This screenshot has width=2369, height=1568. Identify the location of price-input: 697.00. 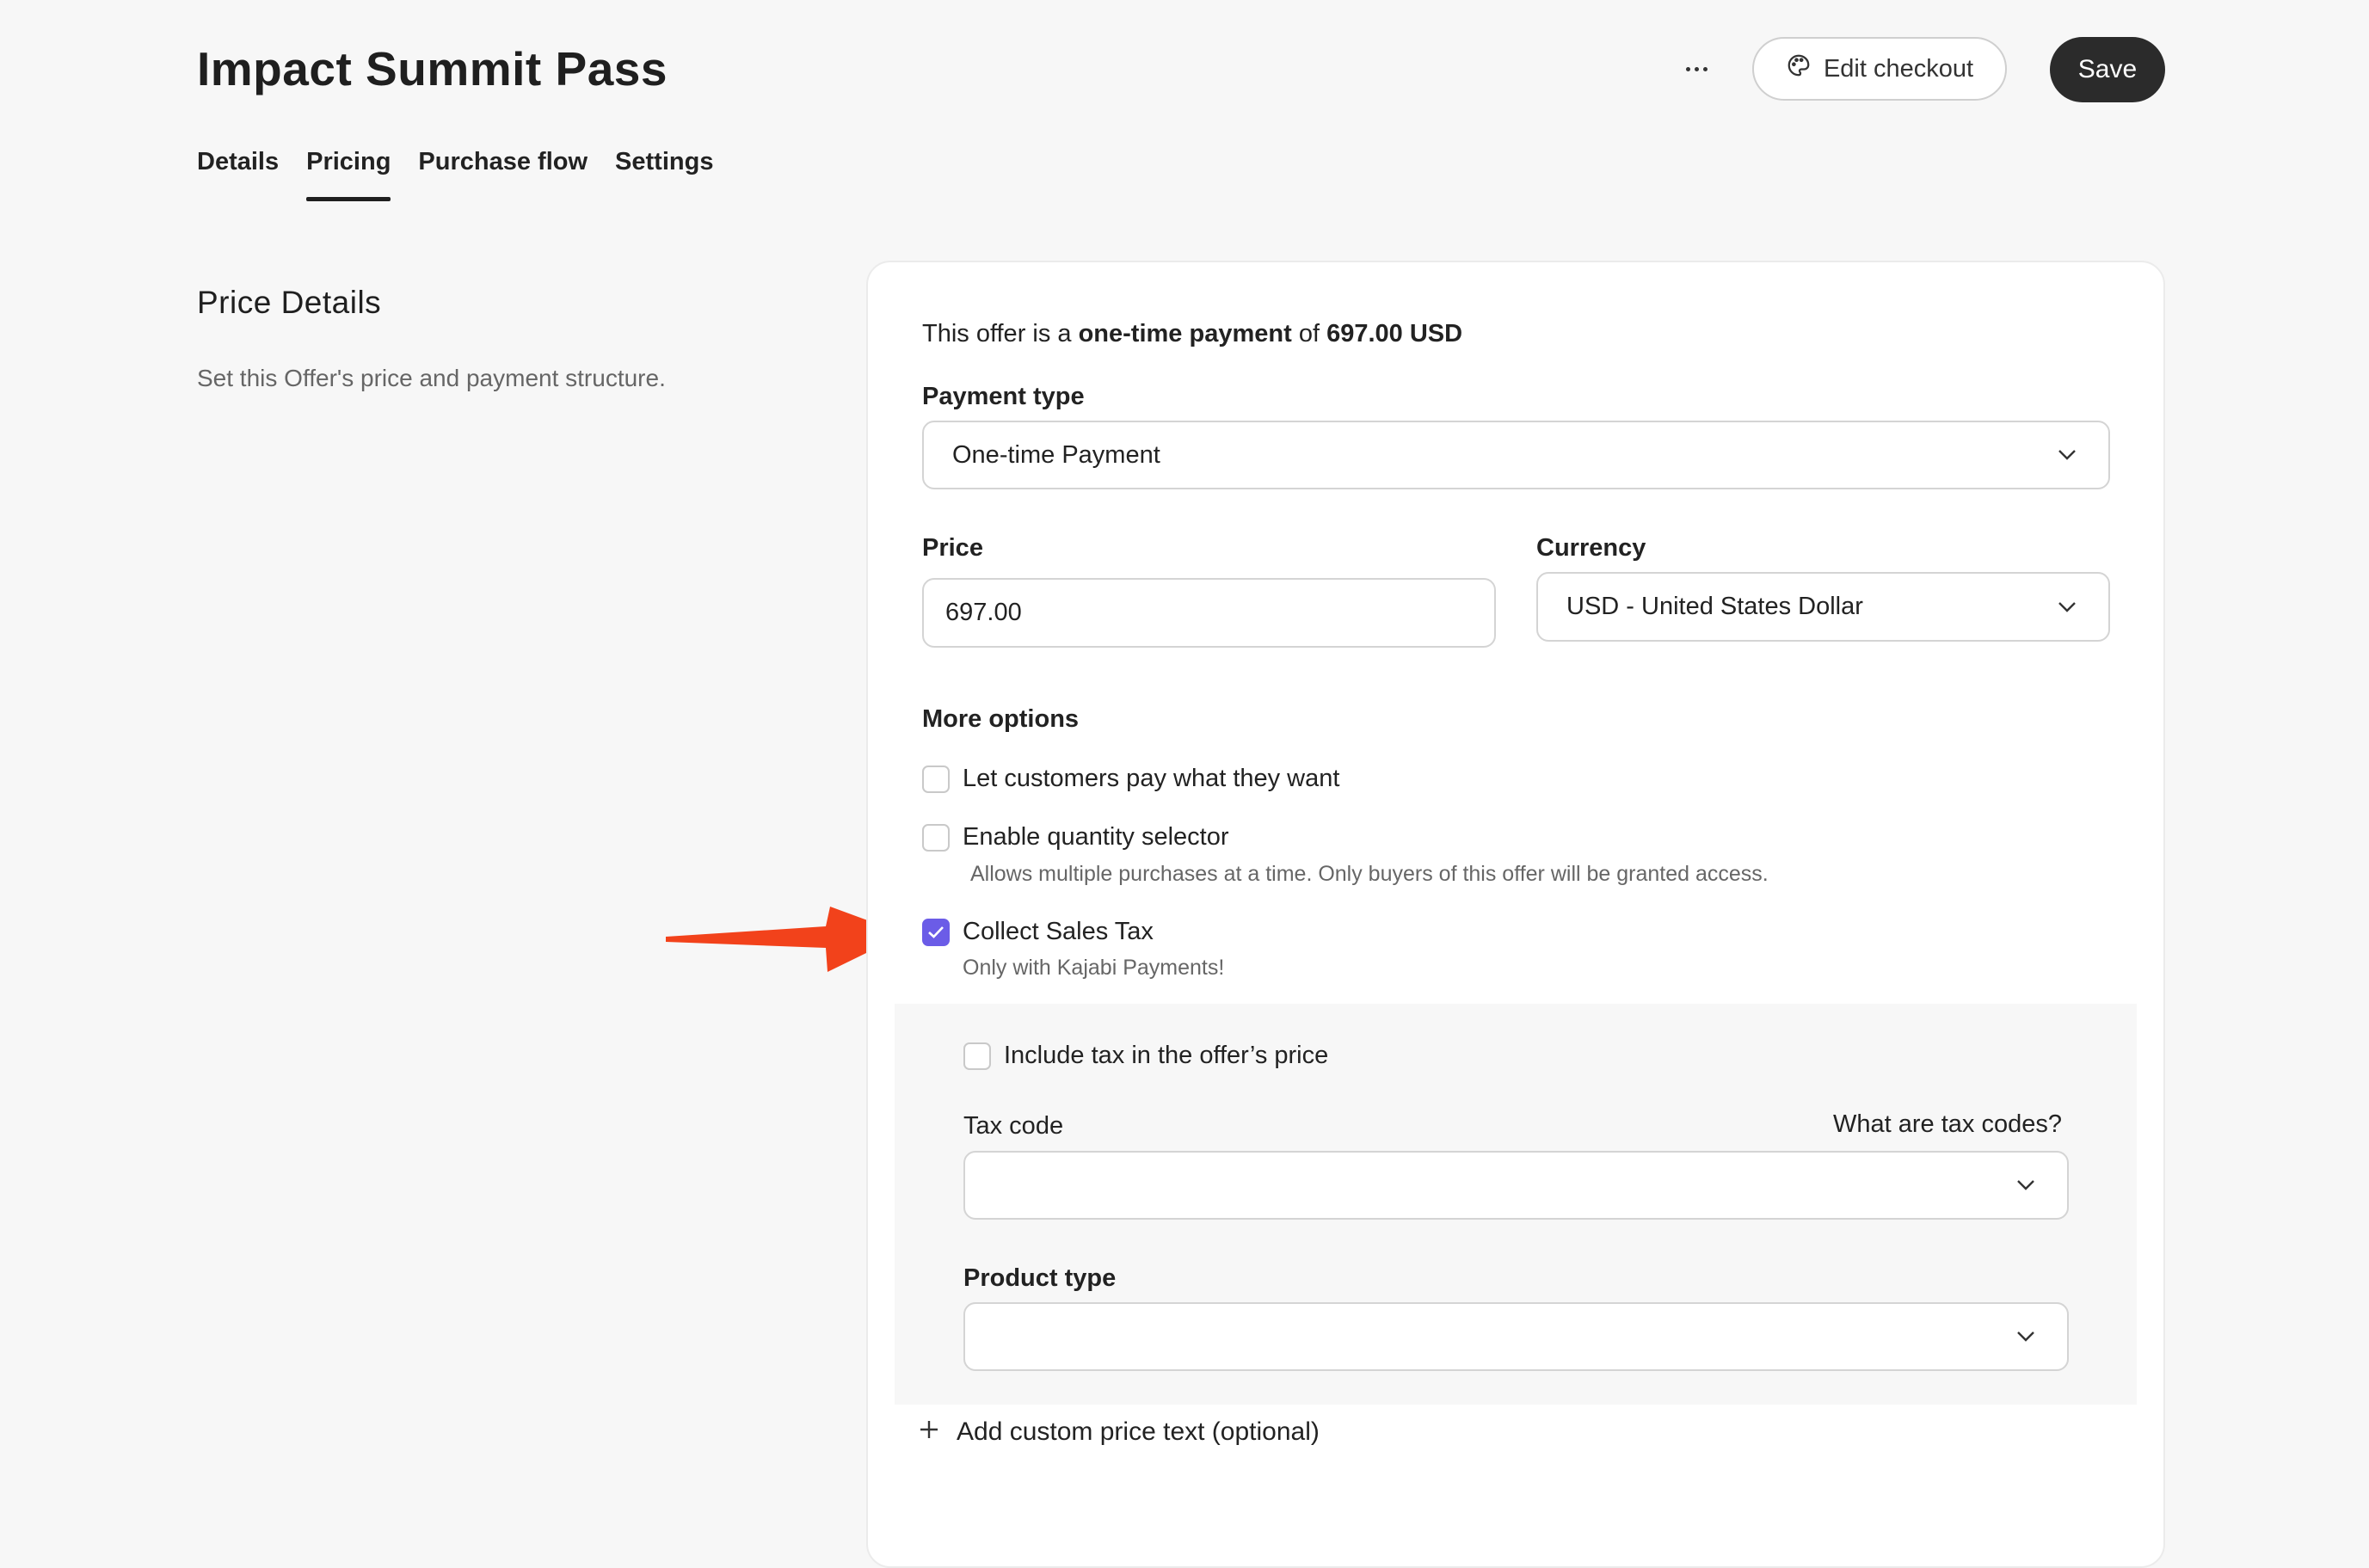
(1209, 613).